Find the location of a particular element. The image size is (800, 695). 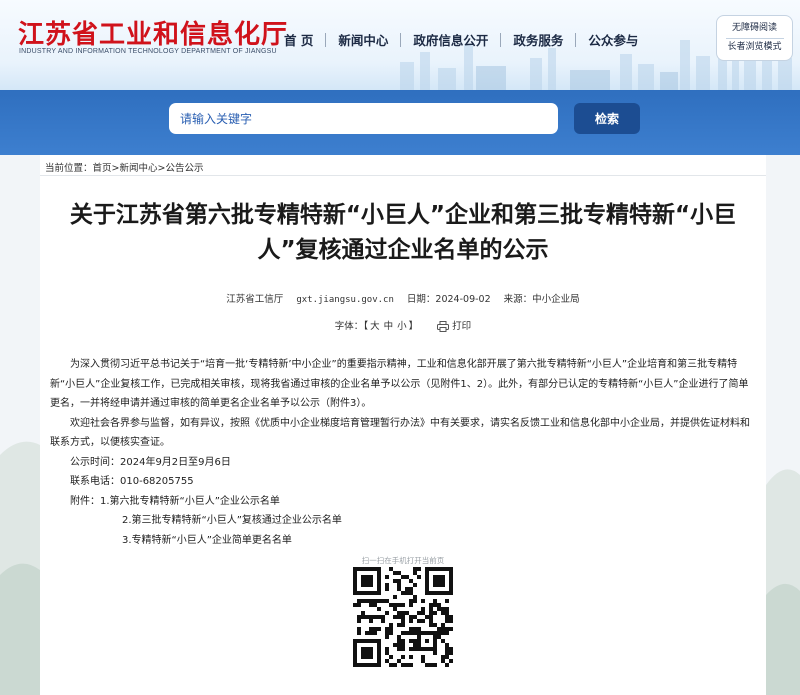

nav-home: 首 页 is located at coordinates (298, 39).